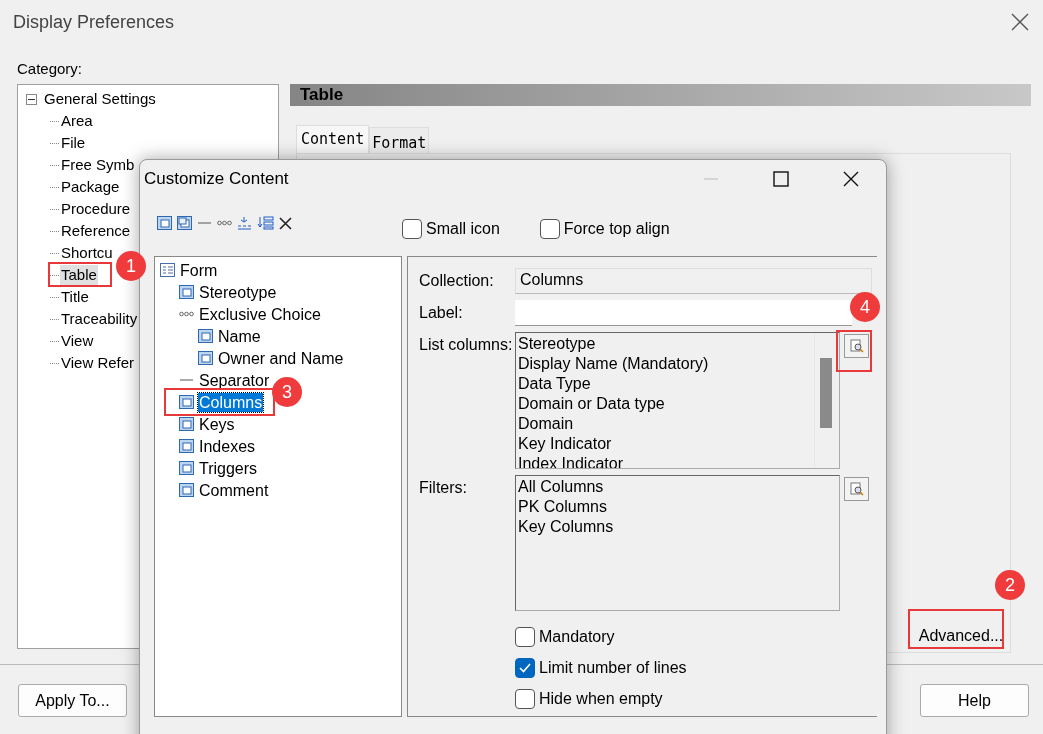  What do you see at coordinates (244, 223) in the screenshot?
I see `group-icon` at bounding box center [244, 223].